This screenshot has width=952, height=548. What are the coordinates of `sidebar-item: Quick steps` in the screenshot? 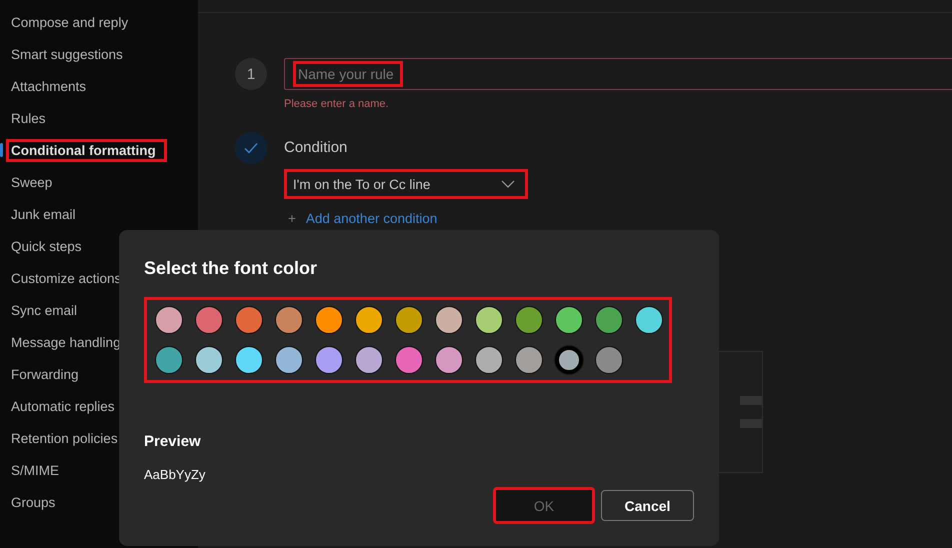 It's located at (49, 246).